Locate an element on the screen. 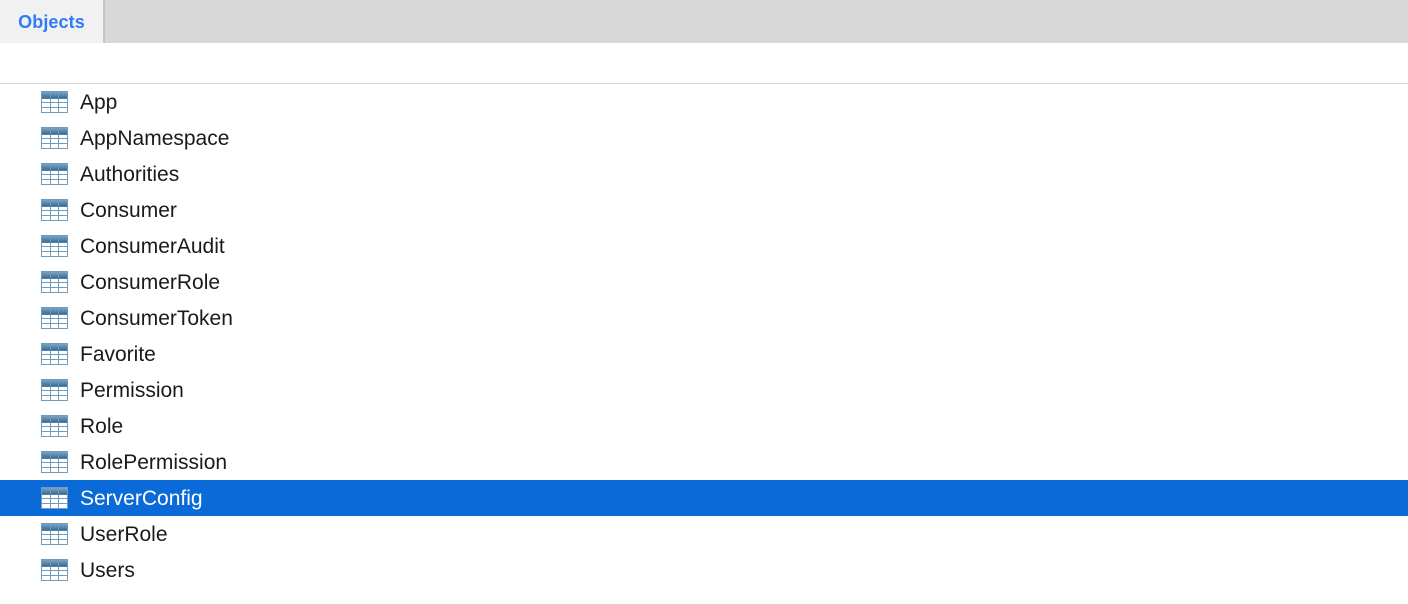  object-list-item-label: Consumer is located at coordinates (128, 210).